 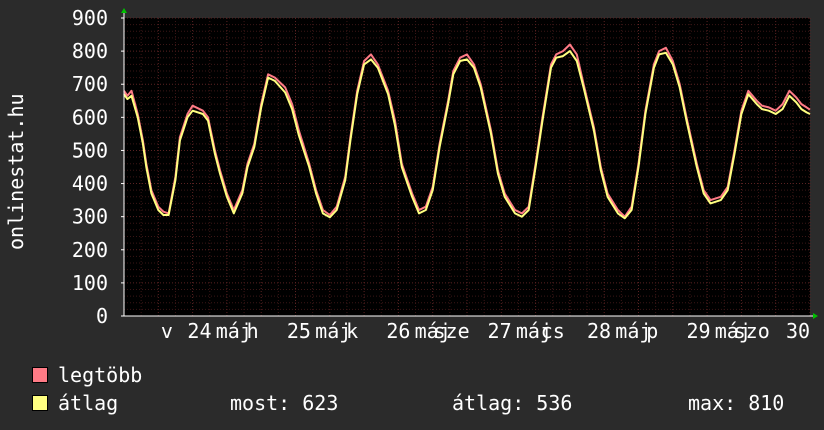 I want to click on y-tick-label: 0, so click(x=102, y=316).